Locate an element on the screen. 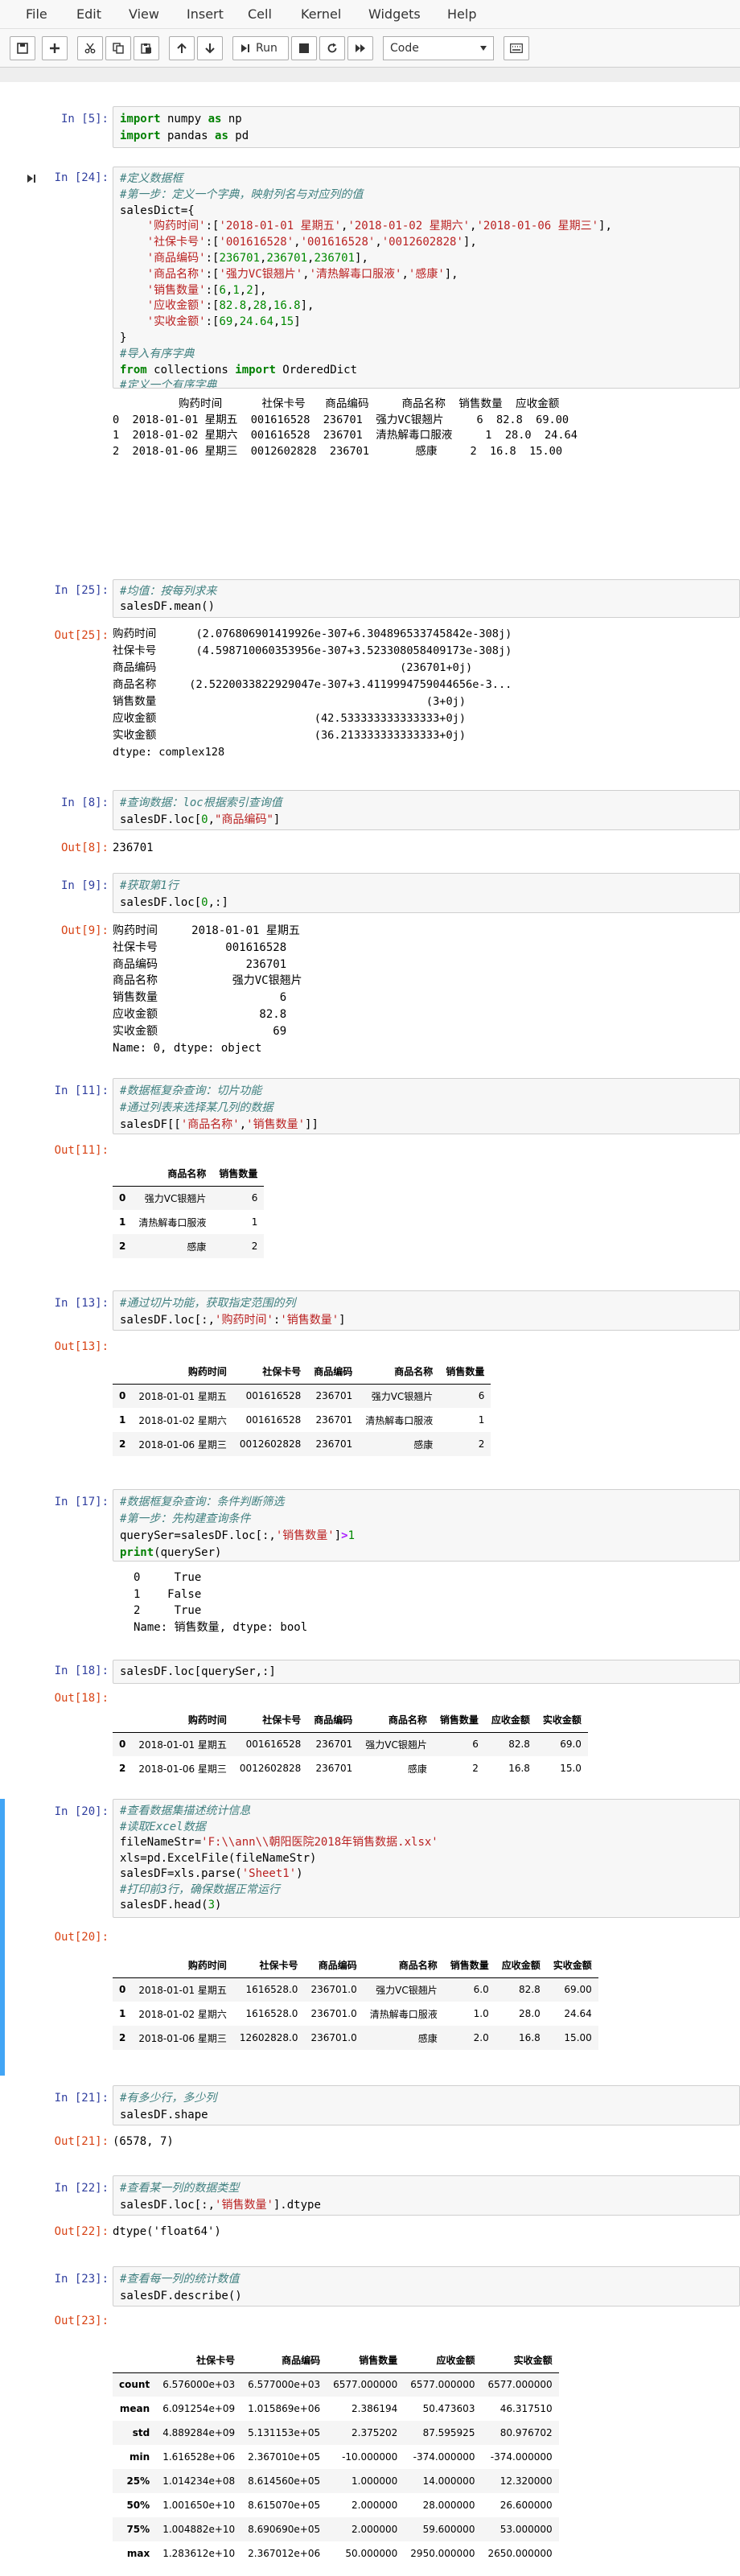 The image size is (740, 2576). code-input: #有多少行，多少列 salesDF.shape is located at coordinates (426, 2105).